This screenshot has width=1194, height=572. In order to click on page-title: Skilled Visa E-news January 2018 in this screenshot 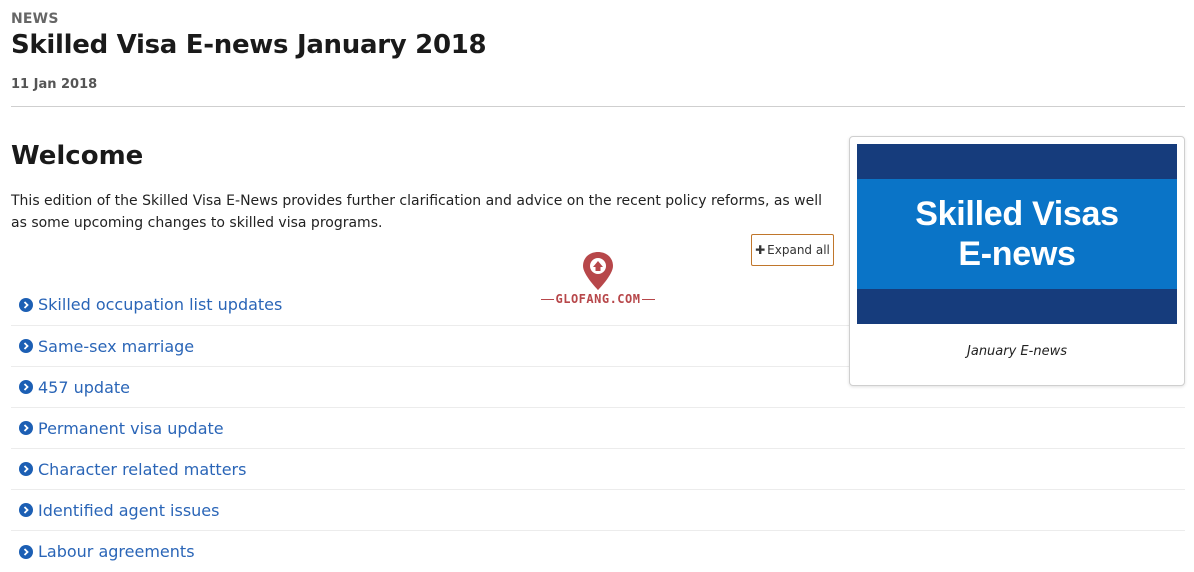, I will do `click(249, 45)`.